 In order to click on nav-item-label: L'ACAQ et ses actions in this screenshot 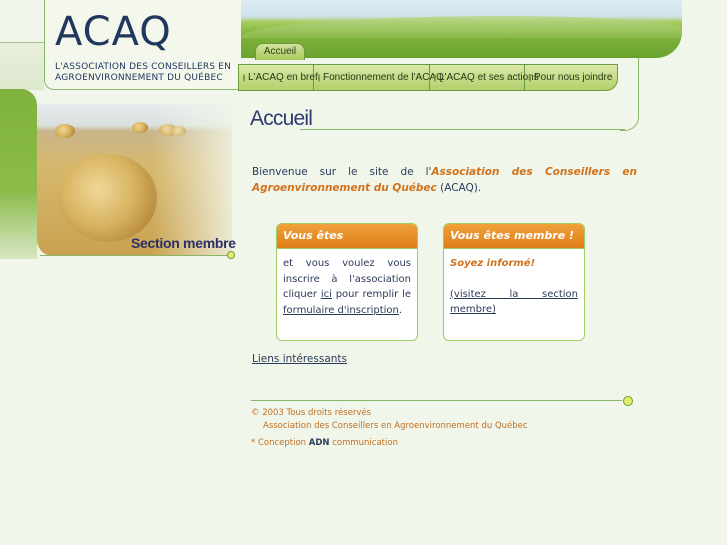, I will do `click(489, 77)`.